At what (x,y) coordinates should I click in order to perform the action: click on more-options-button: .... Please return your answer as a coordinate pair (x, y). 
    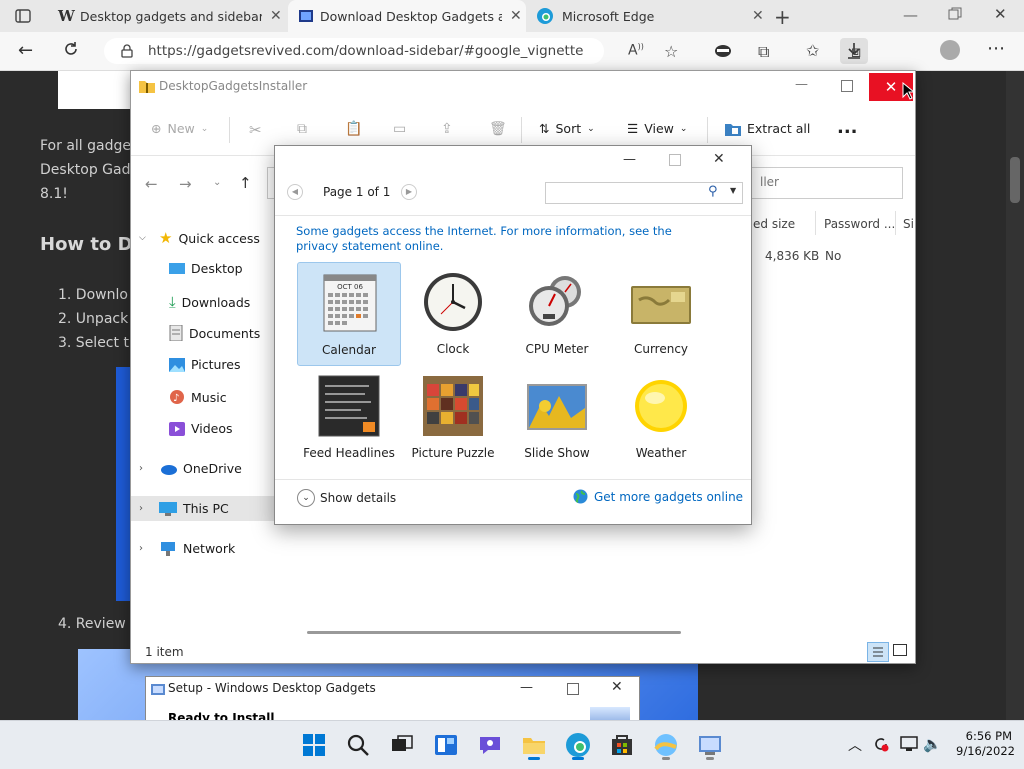
    Looking at the image, I should click on (847, 127).